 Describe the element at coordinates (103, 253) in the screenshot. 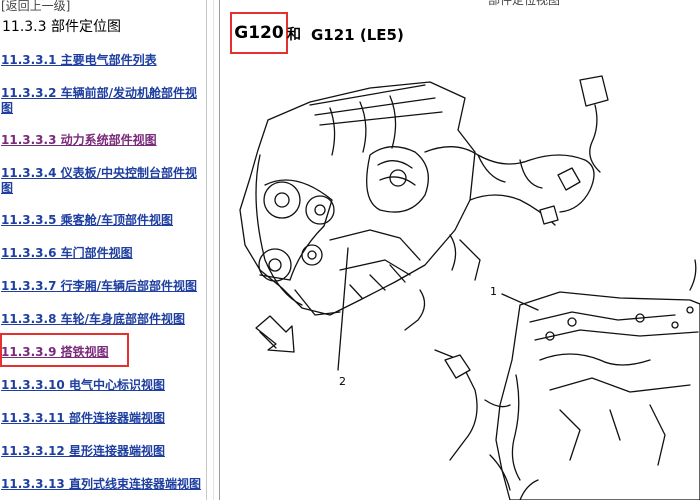

I see `toc-link-6: 11.3.3.6 车门部件视图` at that location.